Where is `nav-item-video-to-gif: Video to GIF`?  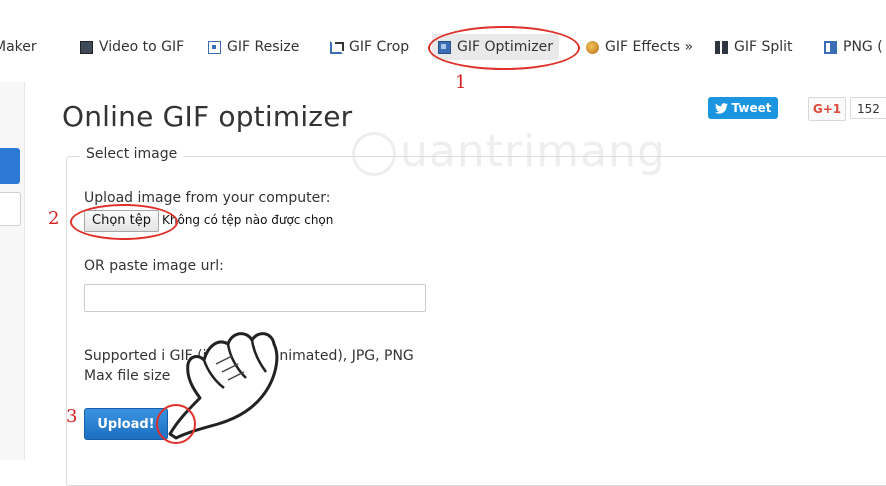 nav-item-video-to-gif: Video to GIF is located at coordinates (132, 47).